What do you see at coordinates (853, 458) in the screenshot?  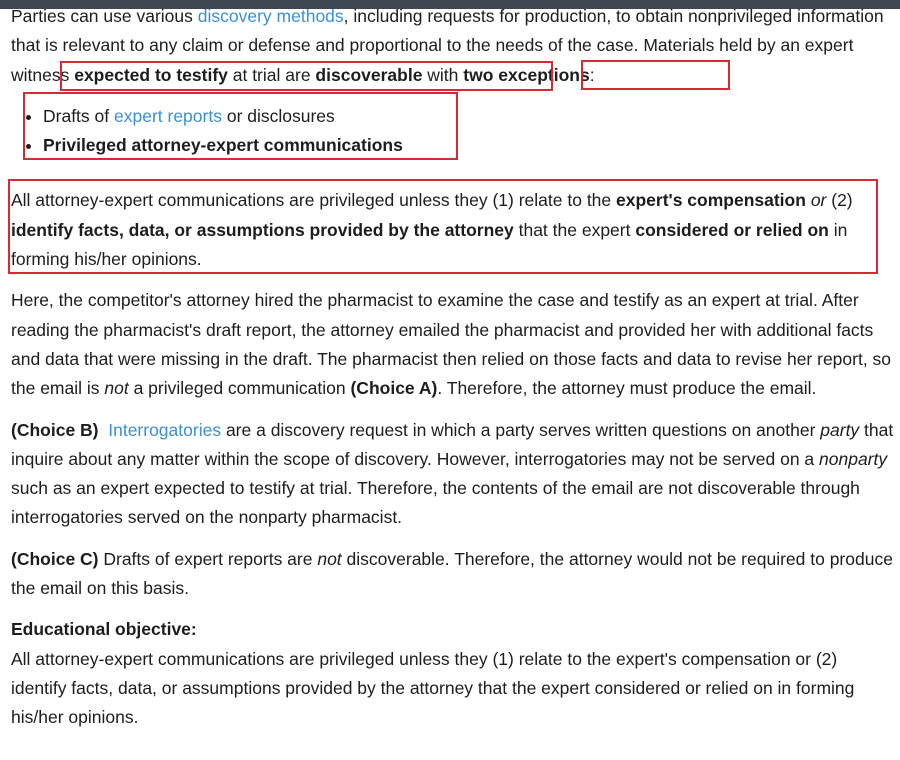 I see `choice-b-italic: nonparty` at bounding box center [853, 458].